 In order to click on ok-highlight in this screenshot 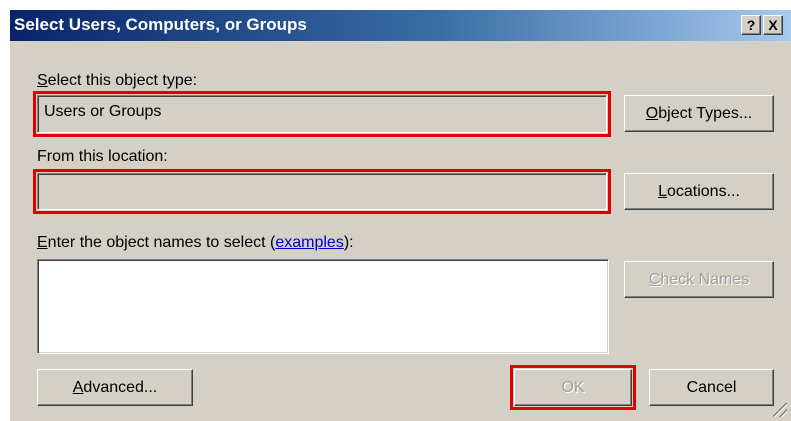, I will do `click(573, 387)`.